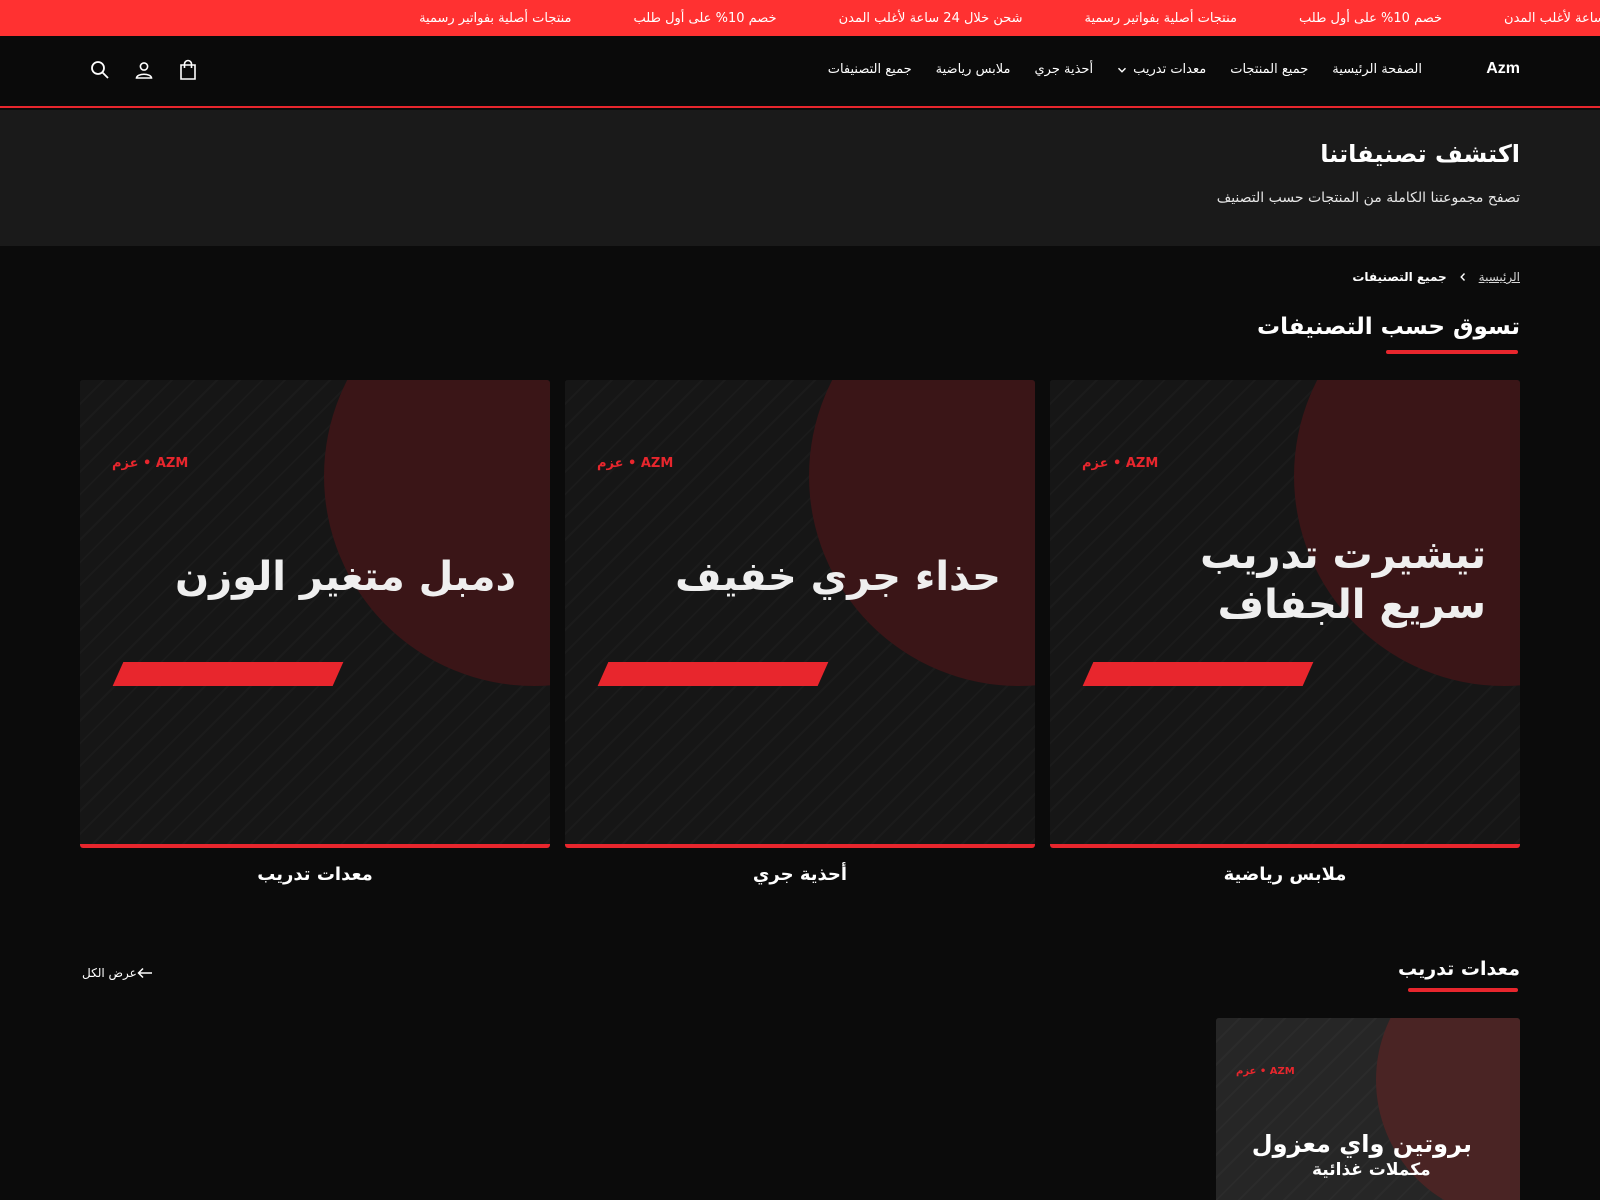 The height and width of the screenshot is (1200, 1600). What do you see at coordinates (838, 577) in the screenshot?
I see `card-image-text: حذاء جري خفيف` at bounding box center [838, 577].